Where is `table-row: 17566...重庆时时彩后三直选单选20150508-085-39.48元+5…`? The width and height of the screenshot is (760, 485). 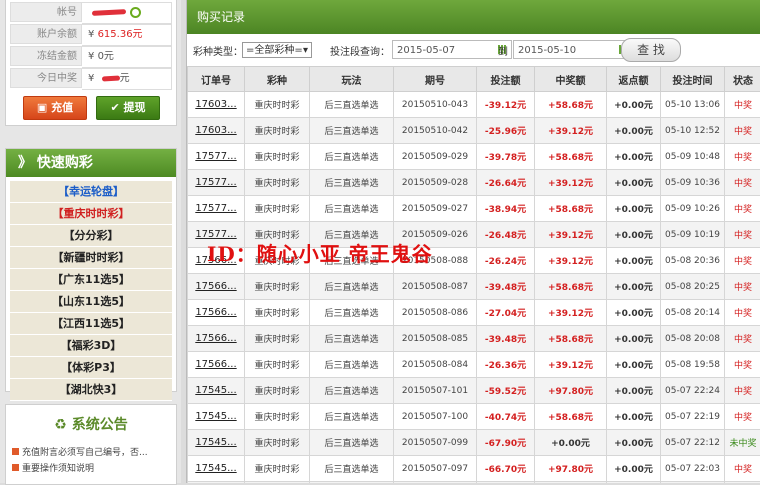 table-row: 17566...重庆时时彩后三直选单选20150508-085-39.48元+5… is located at coordinates (474, 339).